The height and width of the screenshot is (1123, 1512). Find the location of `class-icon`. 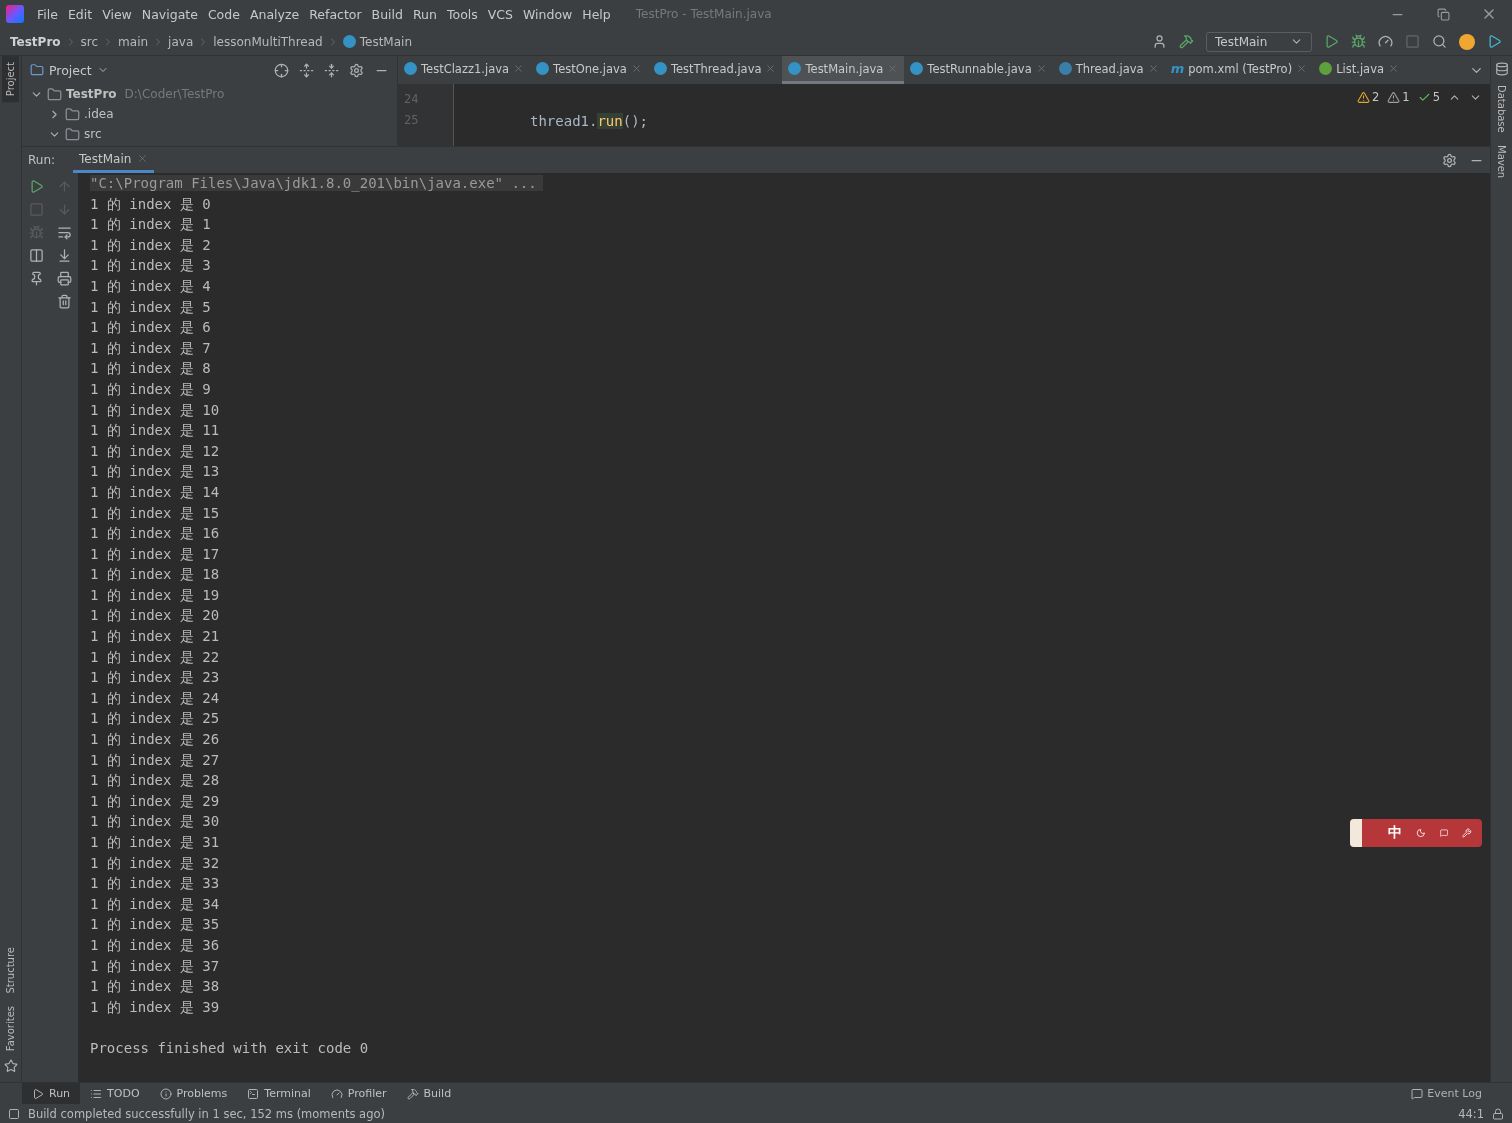

class-icon is located at coordinates (917, 68).